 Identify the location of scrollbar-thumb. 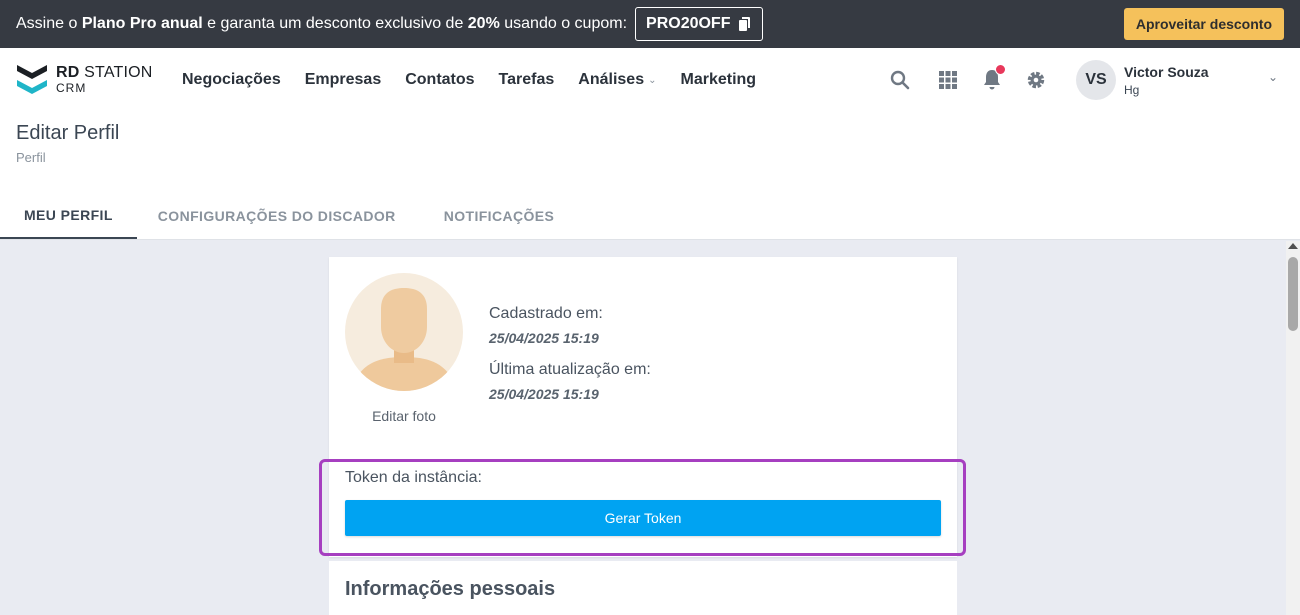
(1293, 294).